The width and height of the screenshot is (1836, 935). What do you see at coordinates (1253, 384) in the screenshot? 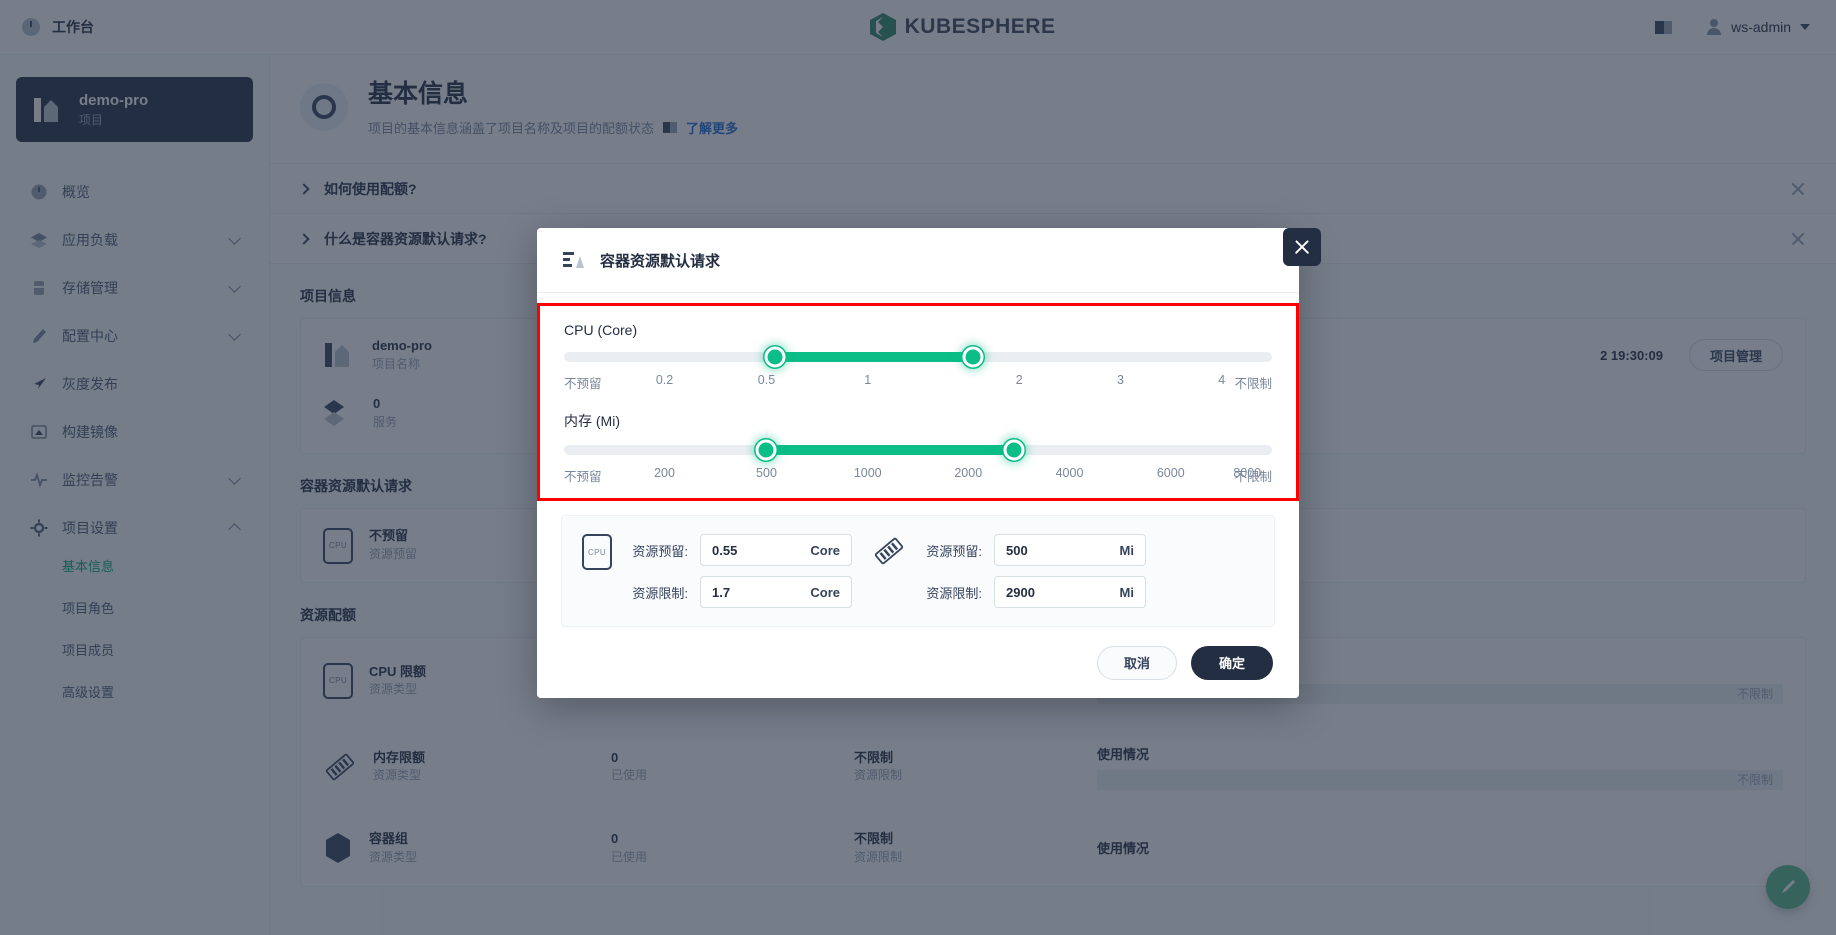
I see `cpu-tick: 不限制` at bounding box center [1253, 384].